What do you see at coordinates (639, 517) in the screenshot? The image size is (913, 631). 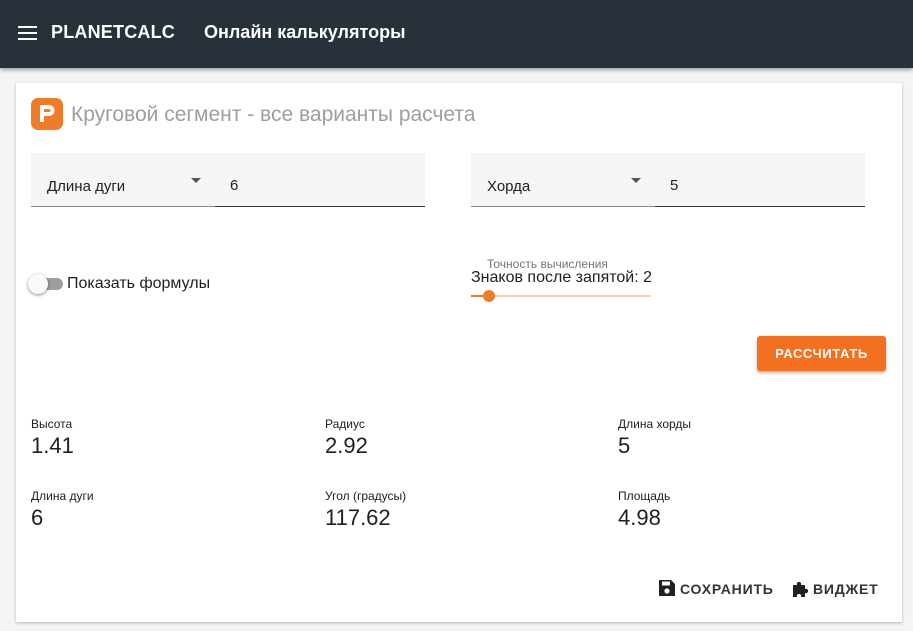 I see `result-value: 4.98` at bounding box center [639, 517].